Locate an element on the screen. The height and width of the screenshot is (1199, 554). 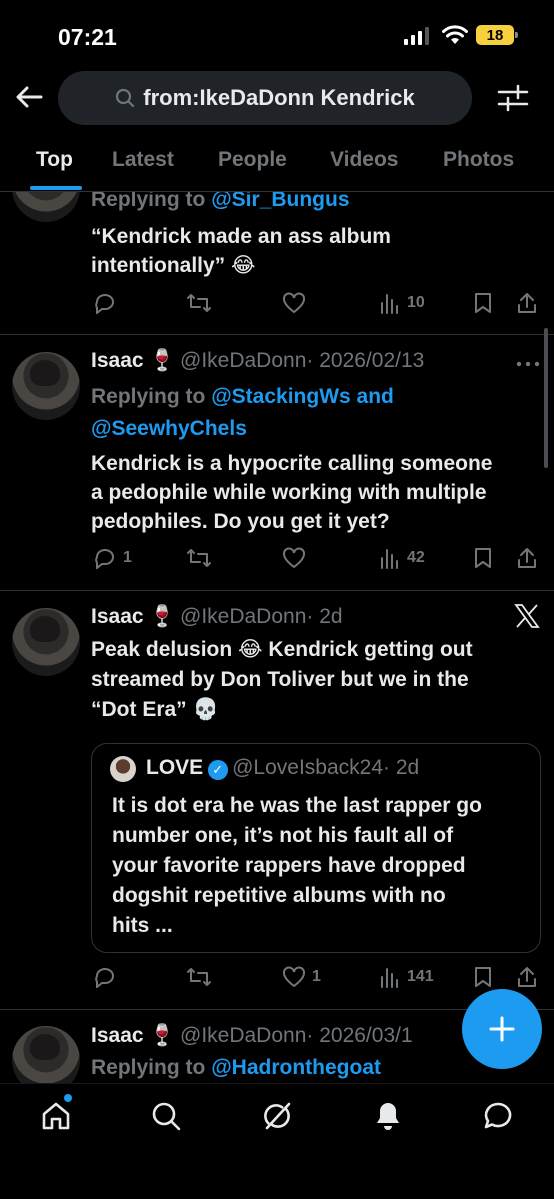
more-icon is located at coordinates (528, 364).